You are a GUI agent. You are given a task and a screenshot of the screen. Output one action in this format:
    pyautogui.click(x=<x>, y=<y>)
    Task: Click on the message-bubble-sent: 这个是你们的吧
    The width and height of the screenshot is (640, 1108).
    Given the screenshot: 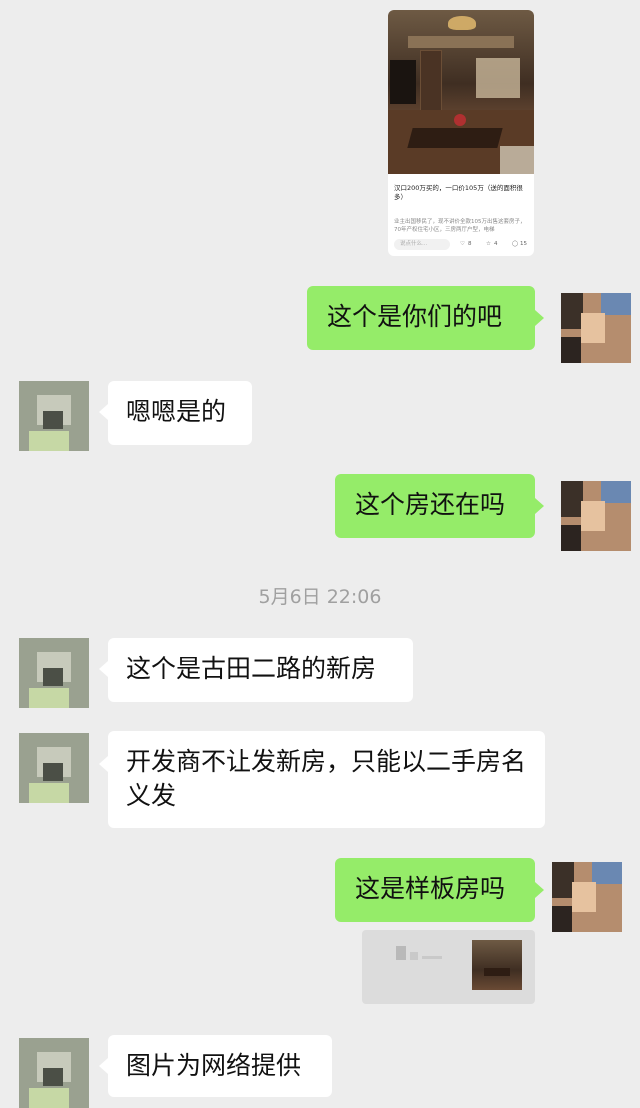 What is the action you would take?
    pyautogui.click(x=421, y=318)
    